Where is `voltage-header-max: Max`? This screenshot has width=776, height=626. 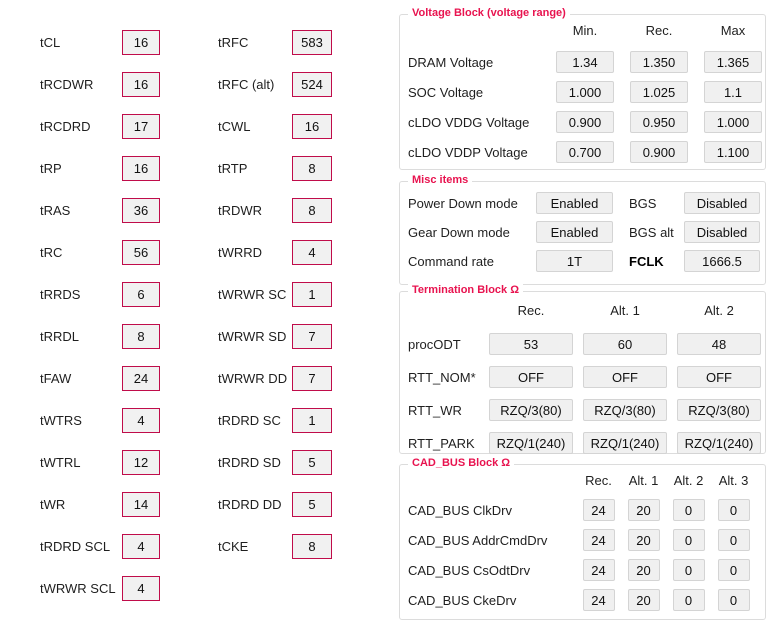 voltage-header-max: Max is located at coordinates (733, 30).